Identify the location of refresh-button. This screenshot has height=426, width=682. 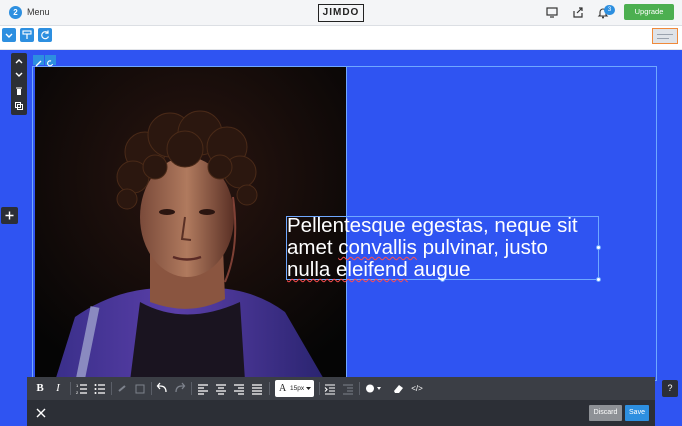
(45, 35).